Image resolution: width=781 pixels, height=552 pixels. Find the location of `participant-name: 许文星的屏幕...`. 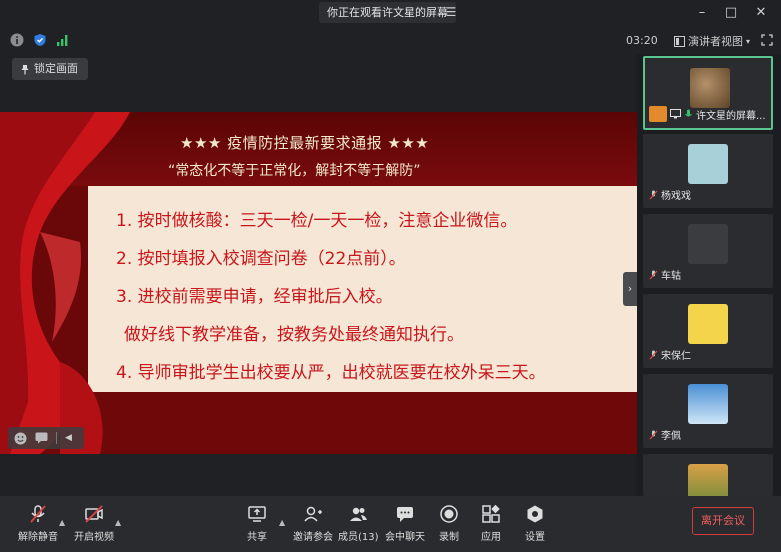

participant-name: 许文星的屏幕... is located at coordinates (731, 116).